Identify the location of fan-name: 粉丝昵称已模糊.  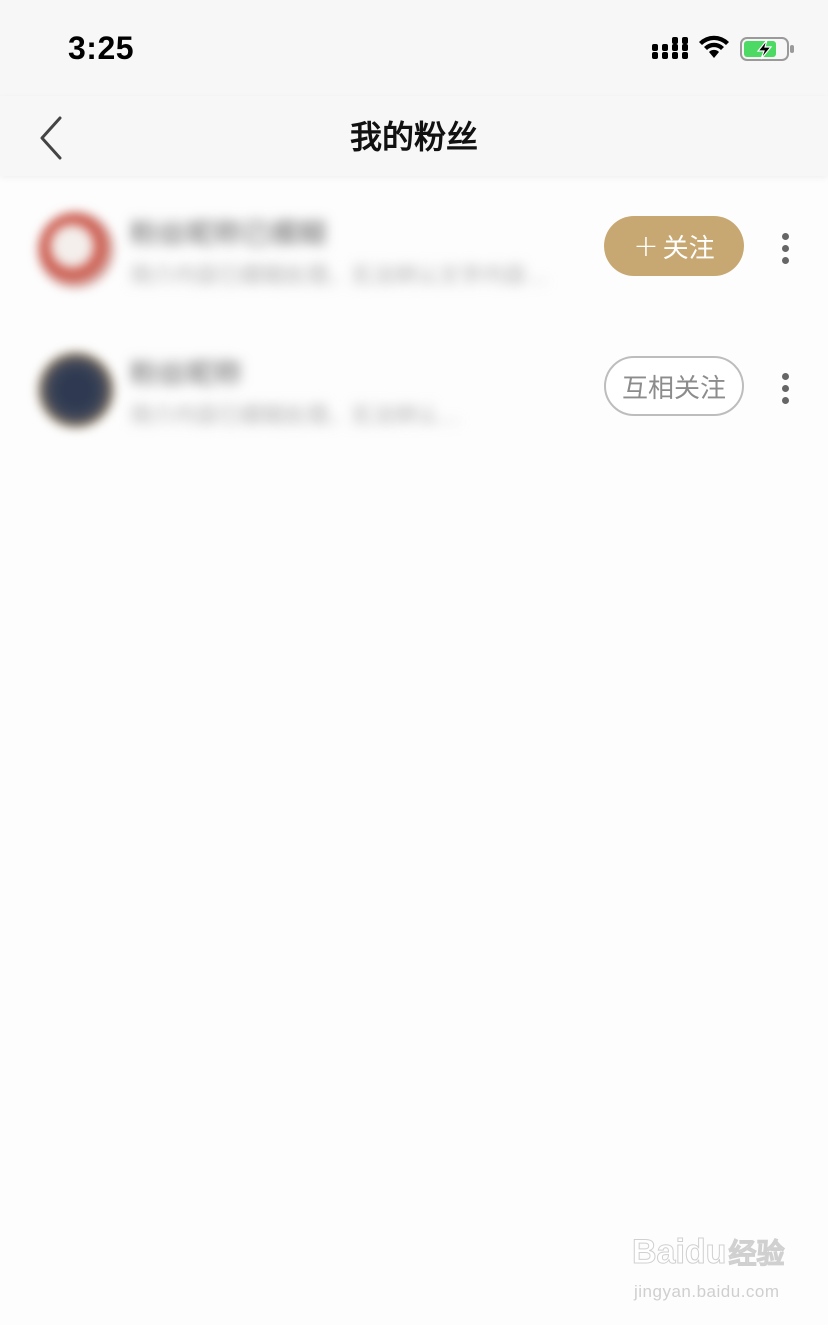
(228, 232).